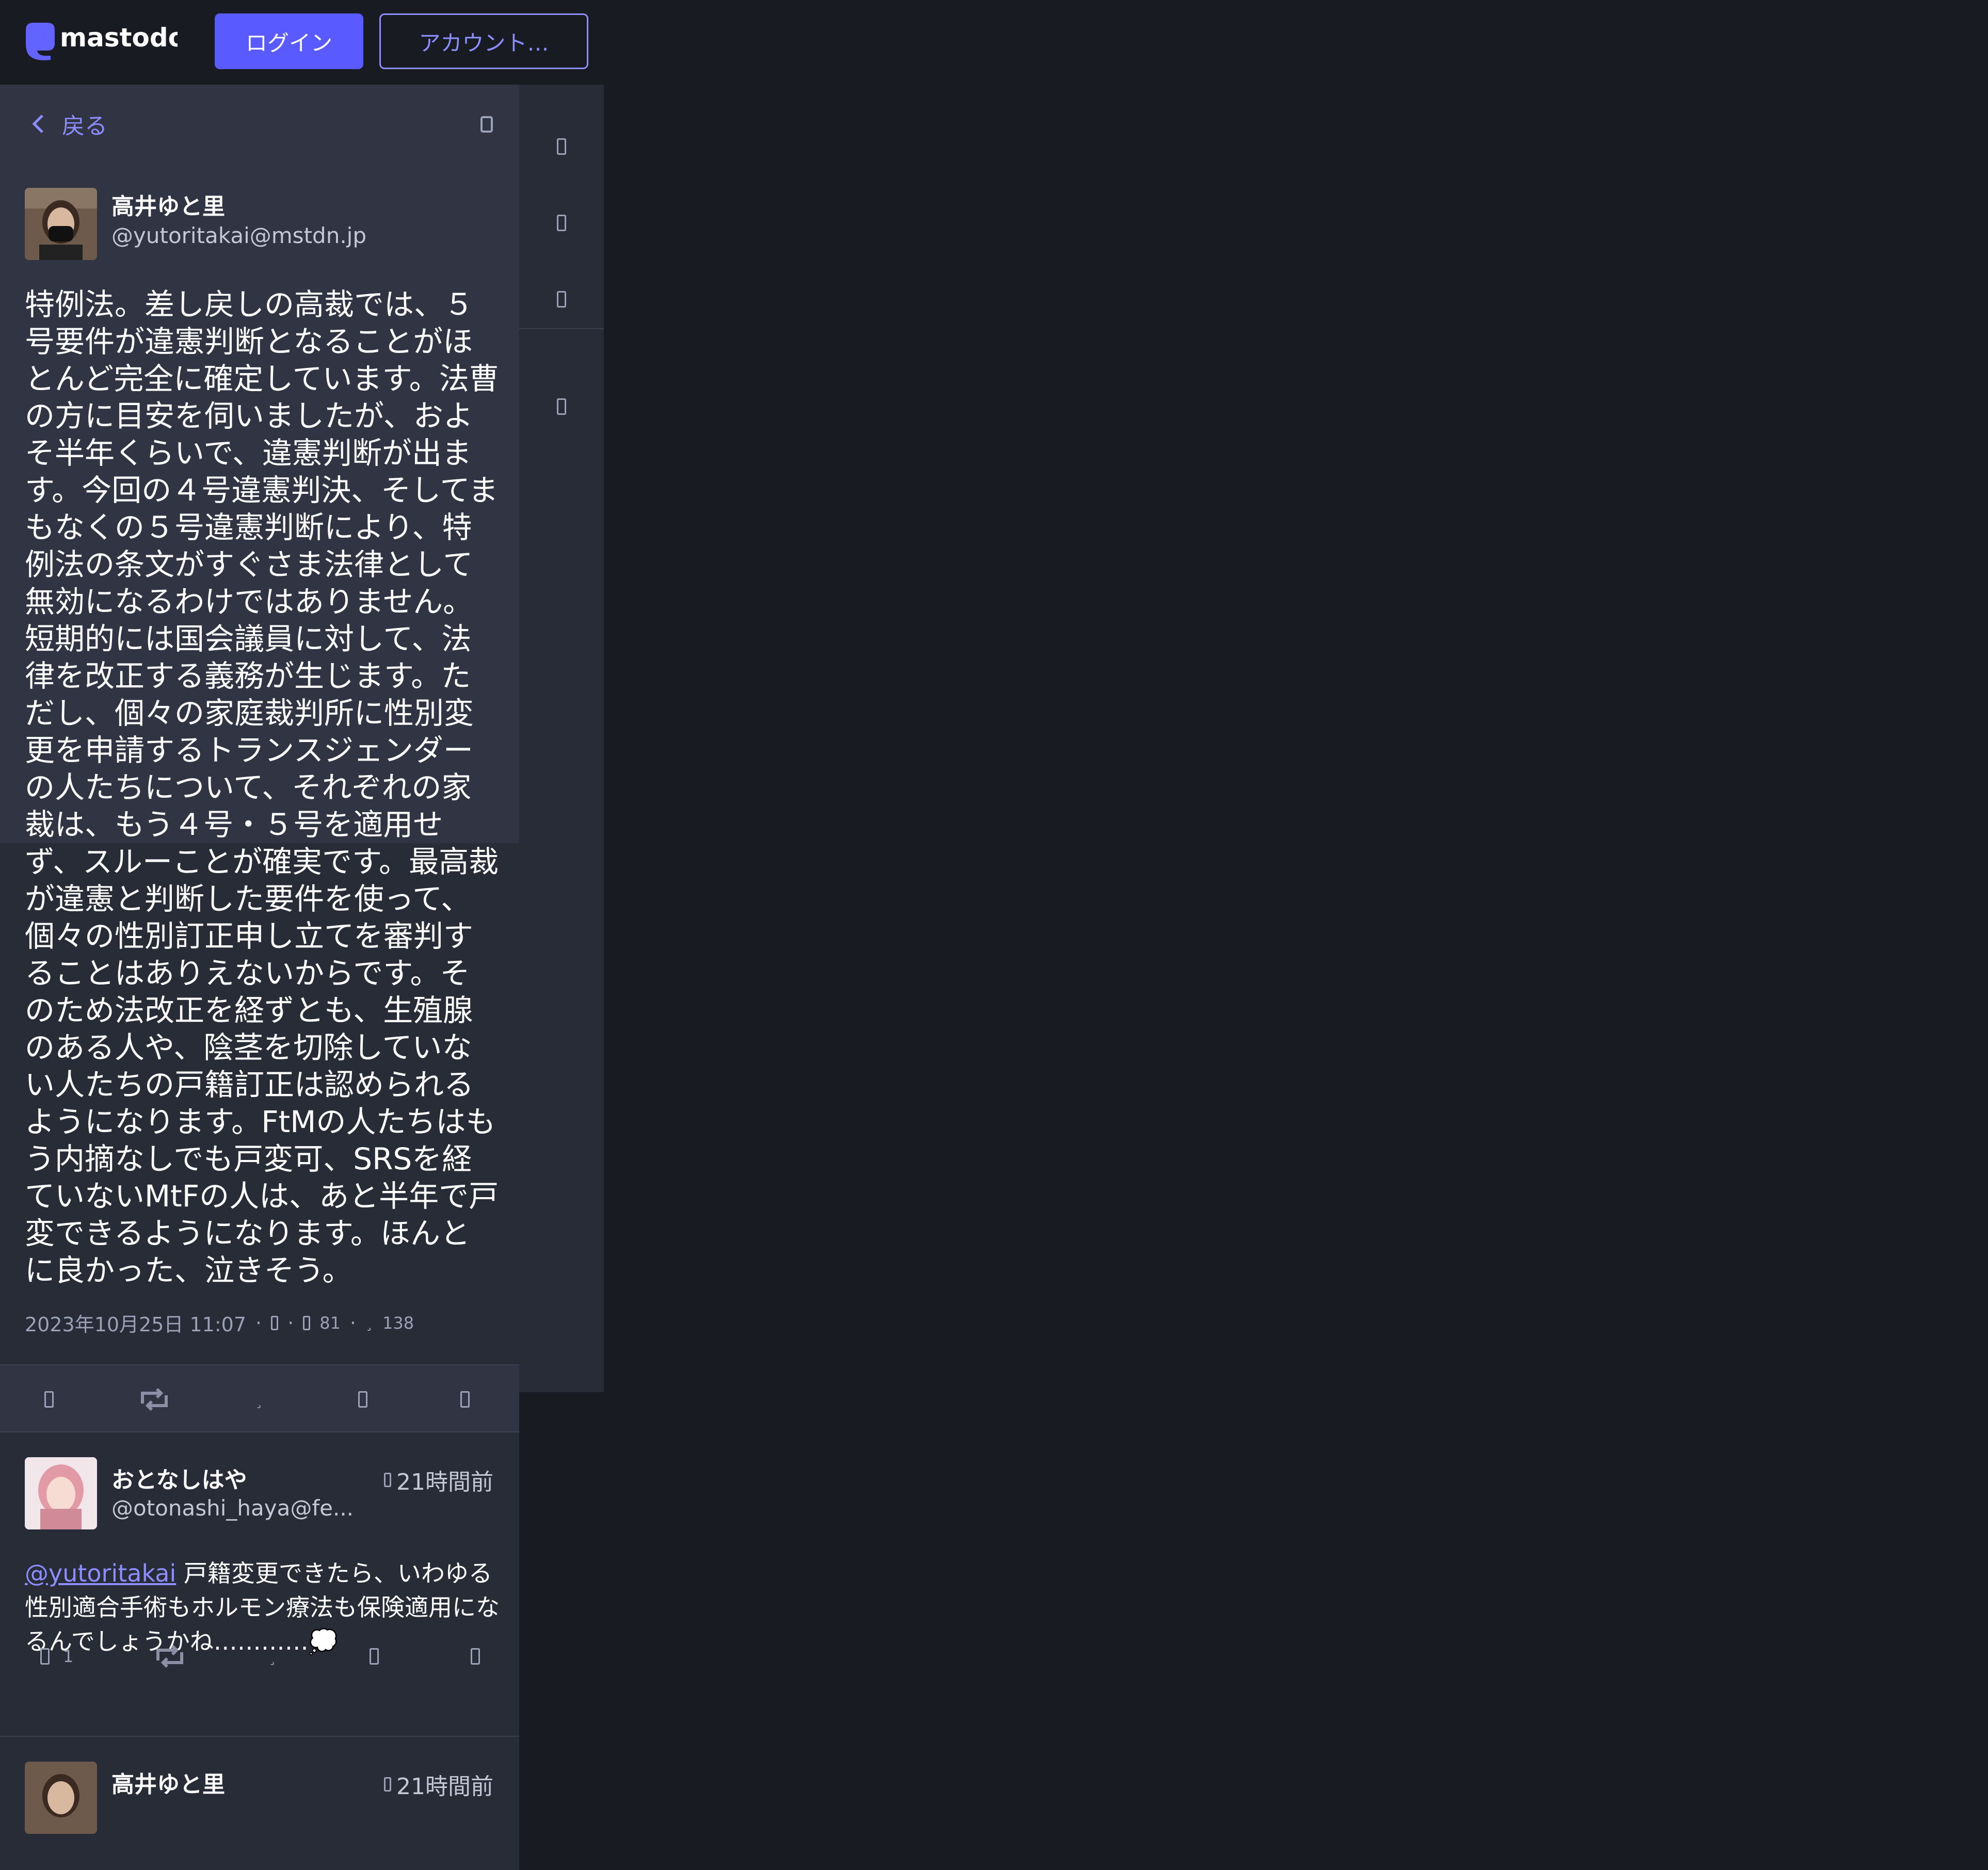  I want to click on reply-button, so click(49, 1399).